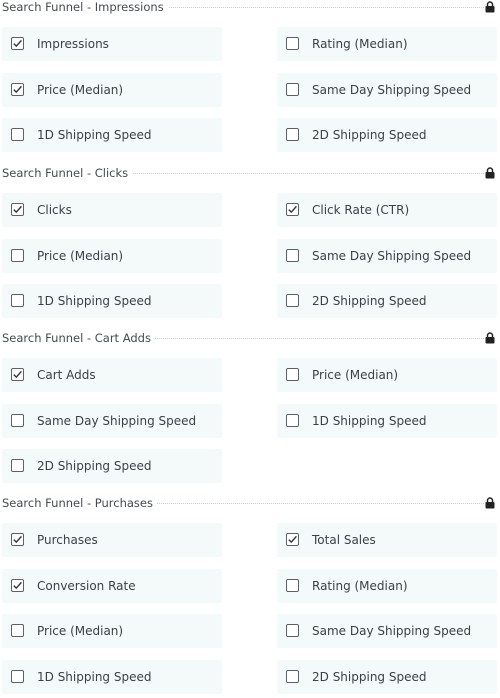 This screenshot has height=698, width=500. I want to click on section-title: Search Funnel - Purchases, so click(79, 503).